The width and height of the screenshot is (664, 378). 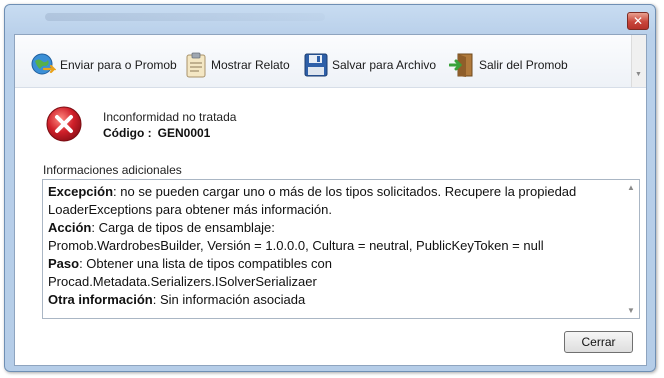 I want to click on toolbar-overflow-scroll: ▼, so click(x=638, y=61).